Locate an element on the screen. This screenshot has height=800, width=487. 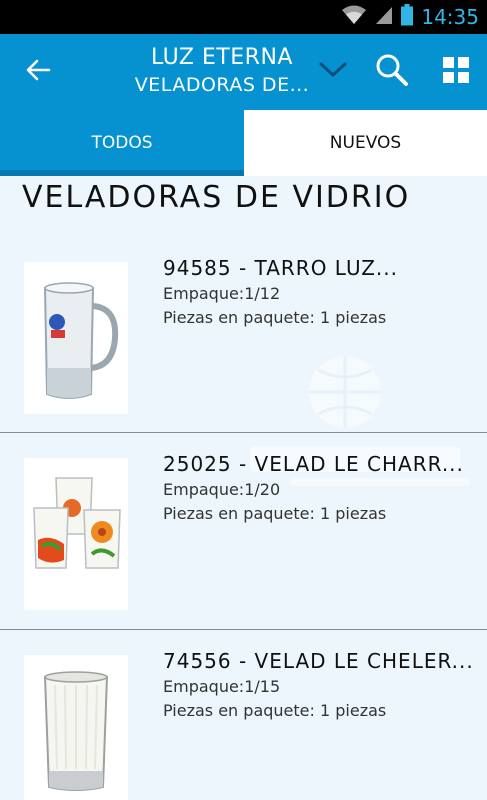
wifi-icon is located at coordinates (354, 17).